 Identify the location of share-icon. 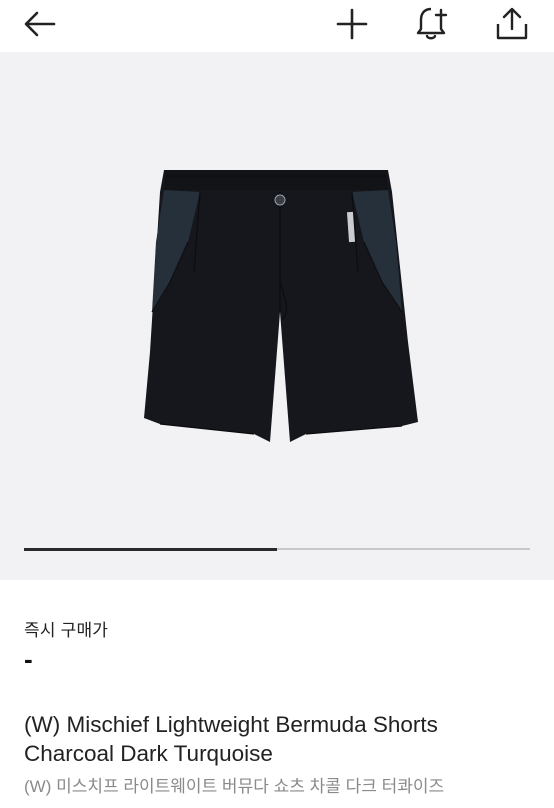
(512, 23).